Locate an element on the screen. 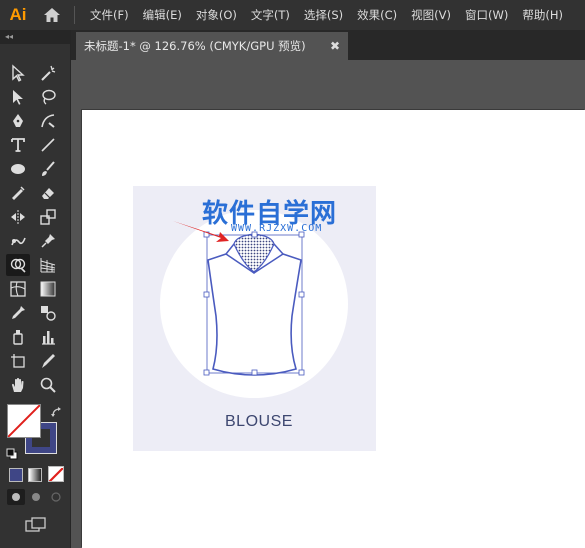 Image resolution: width=585 pixels, height=548 pixels. shaper-tool-icon is located at coordinates (18, 193).